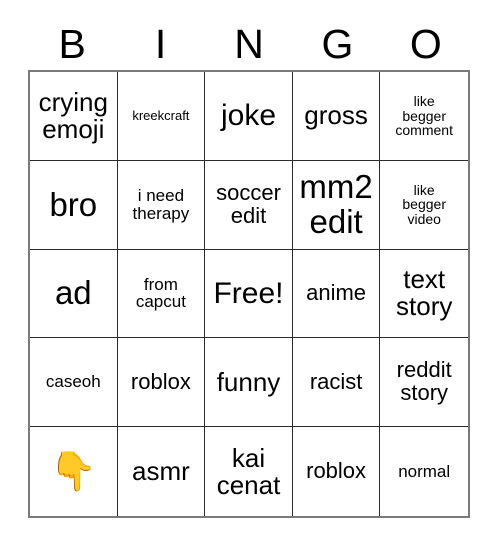  I want to click on bingo-cell: funny, so click(249, 383).